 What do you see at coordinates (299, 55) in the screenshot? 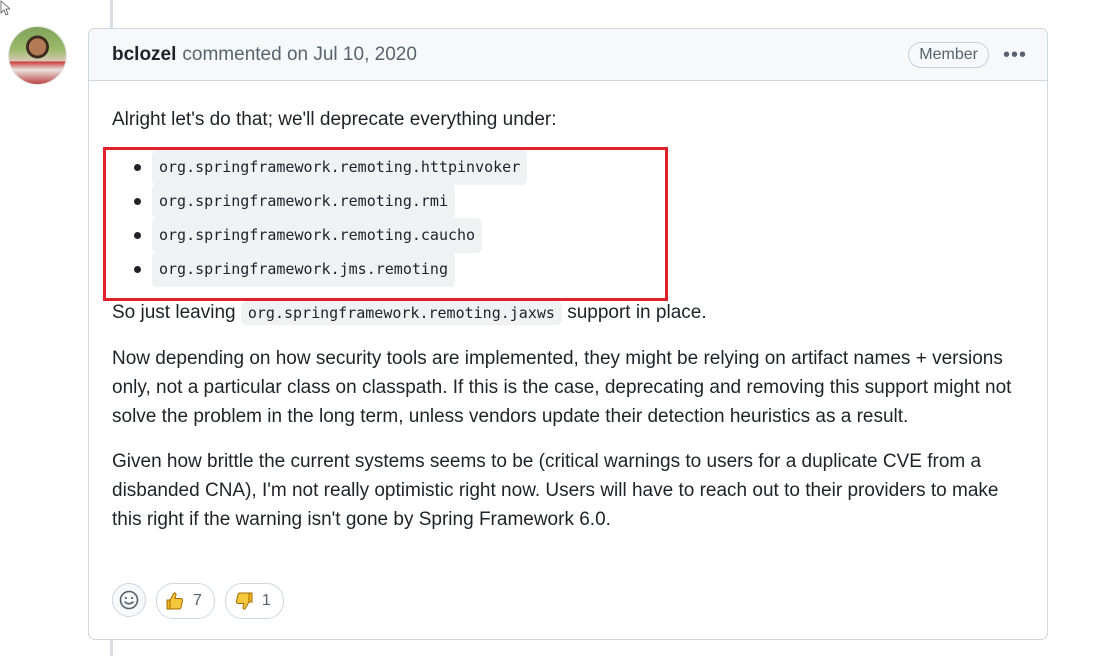
I see `comment-timestamp: commented on Jul 10, 2020` at bounding box center [299, 55].